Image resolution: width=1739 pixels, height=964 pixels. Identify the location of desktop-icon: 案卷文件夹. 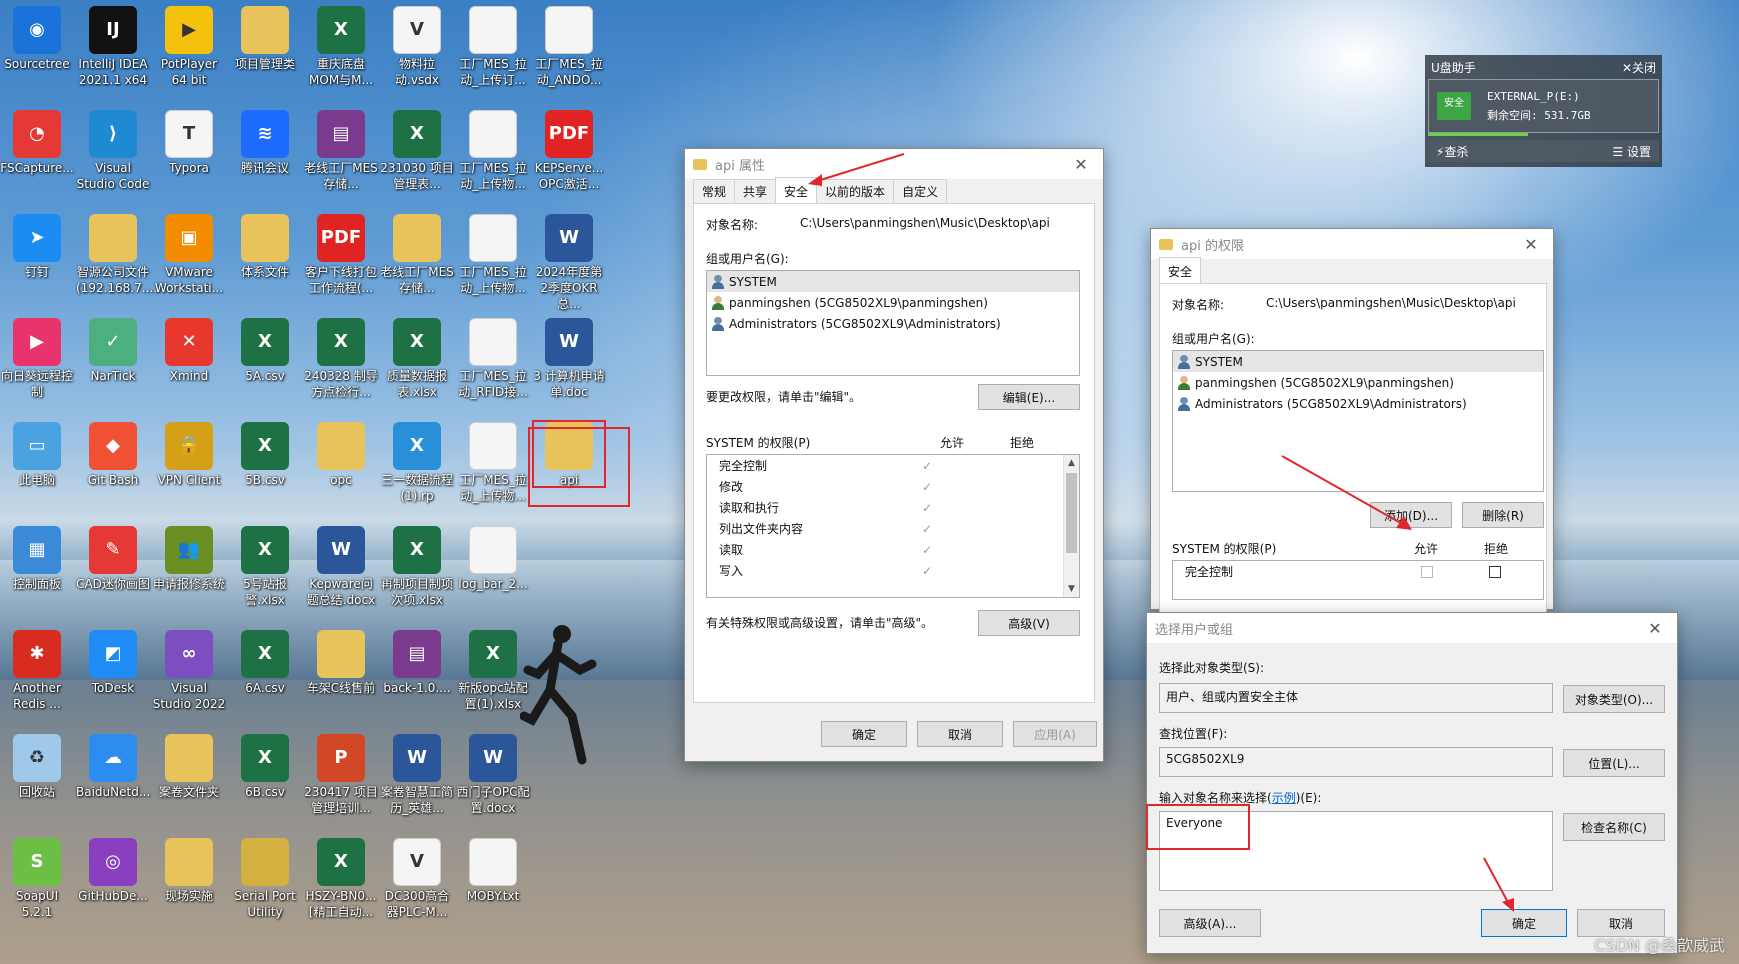
(189, 766).